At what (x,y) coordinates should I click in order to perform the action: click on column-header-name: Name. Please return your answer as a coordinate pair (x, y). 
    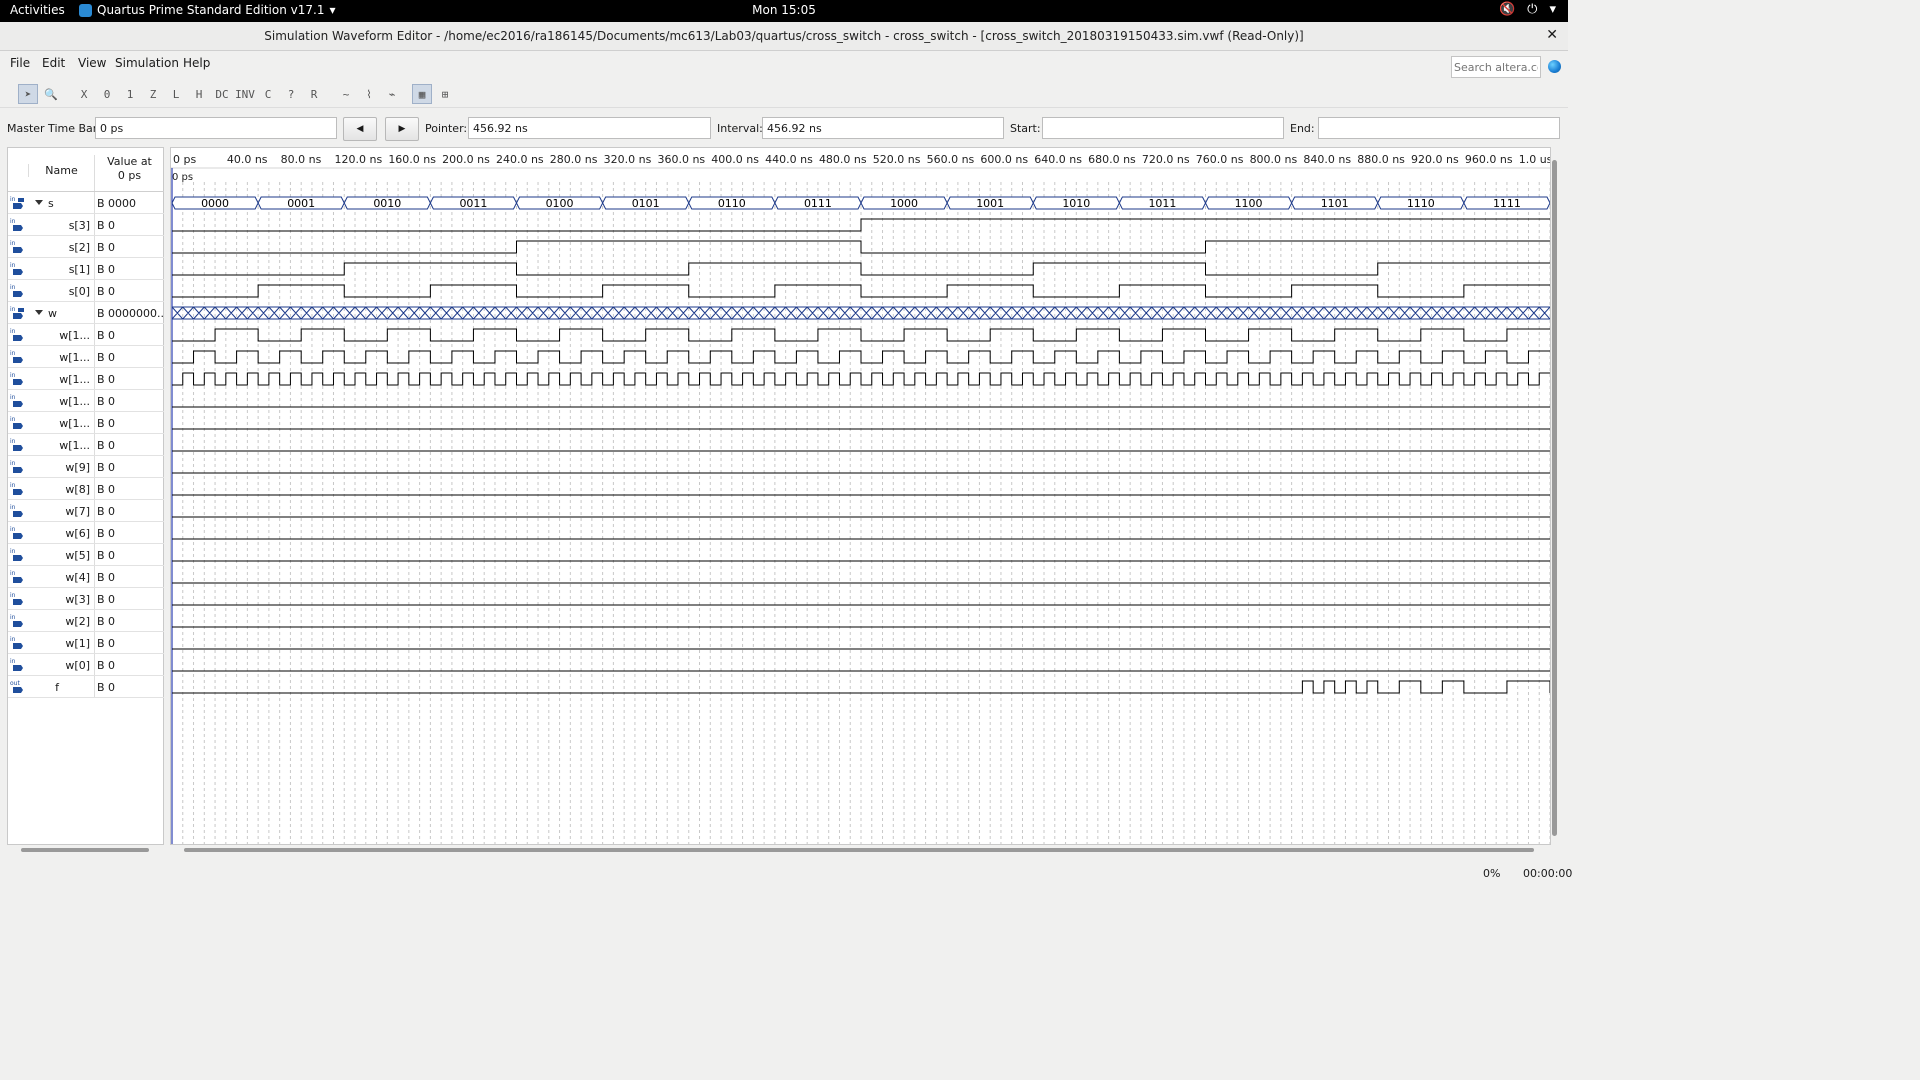
    Looking at the image, I should click on (61, 170).